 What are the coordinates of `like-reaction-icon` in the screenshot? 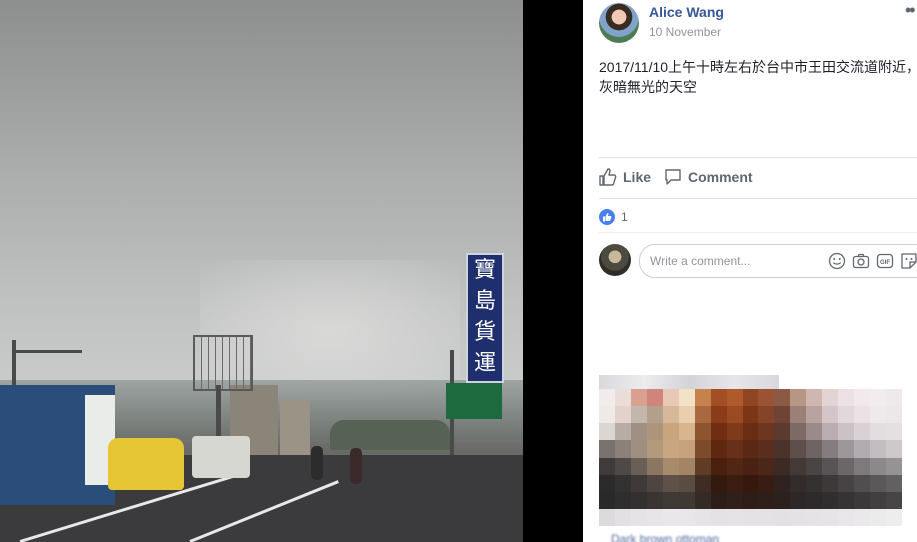 It's located at (607, 217).